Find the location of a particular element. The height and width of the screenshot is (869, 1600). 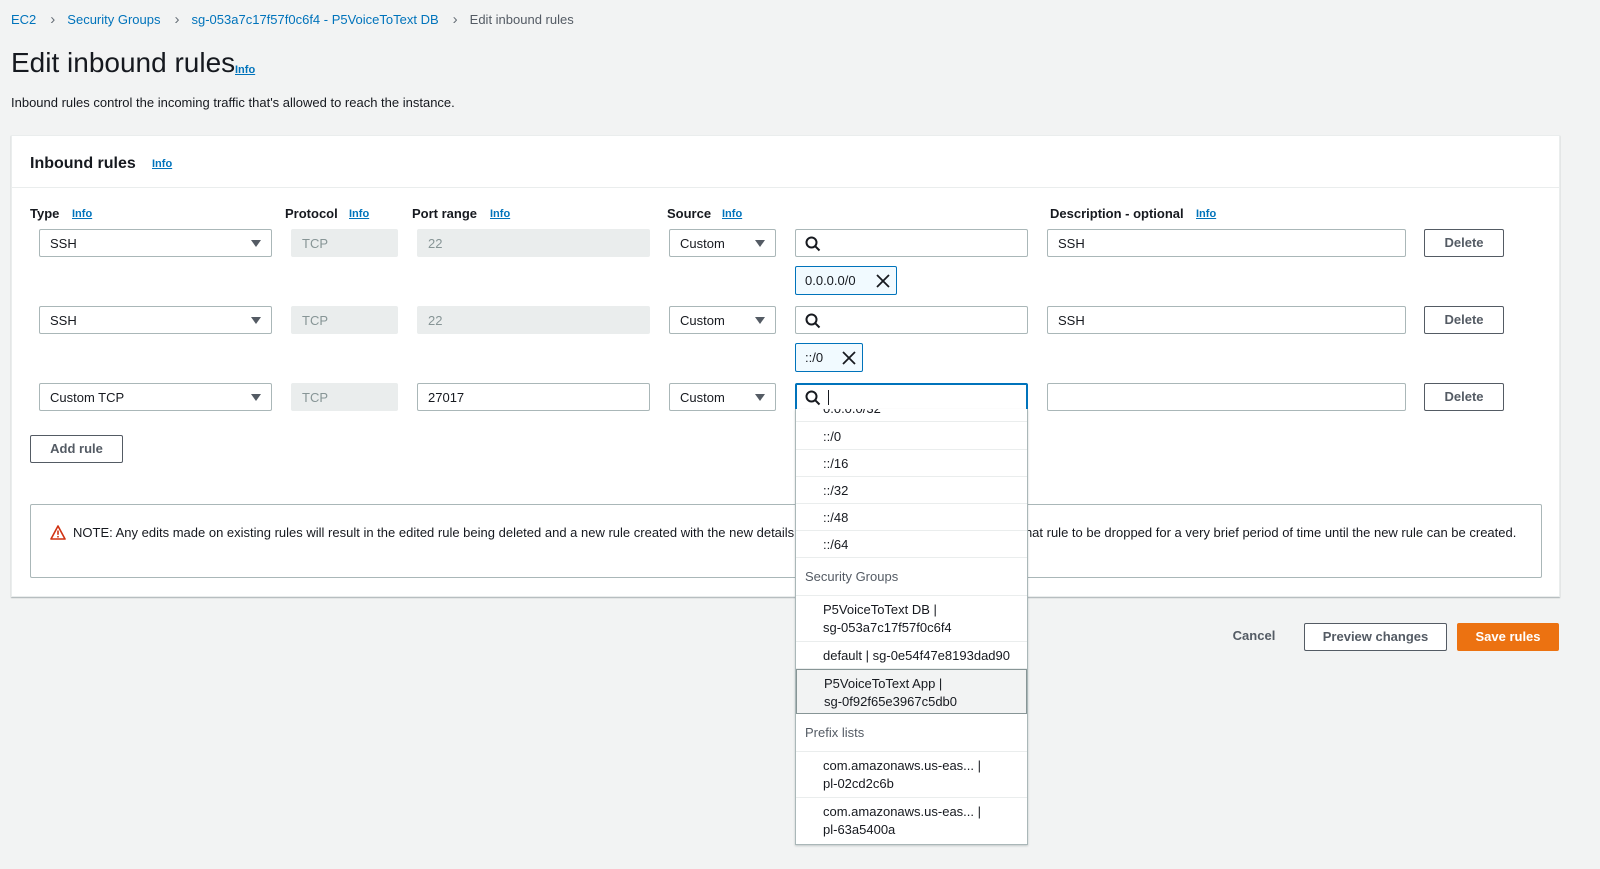

rule-description-input is located at coordinates (1226, 397).